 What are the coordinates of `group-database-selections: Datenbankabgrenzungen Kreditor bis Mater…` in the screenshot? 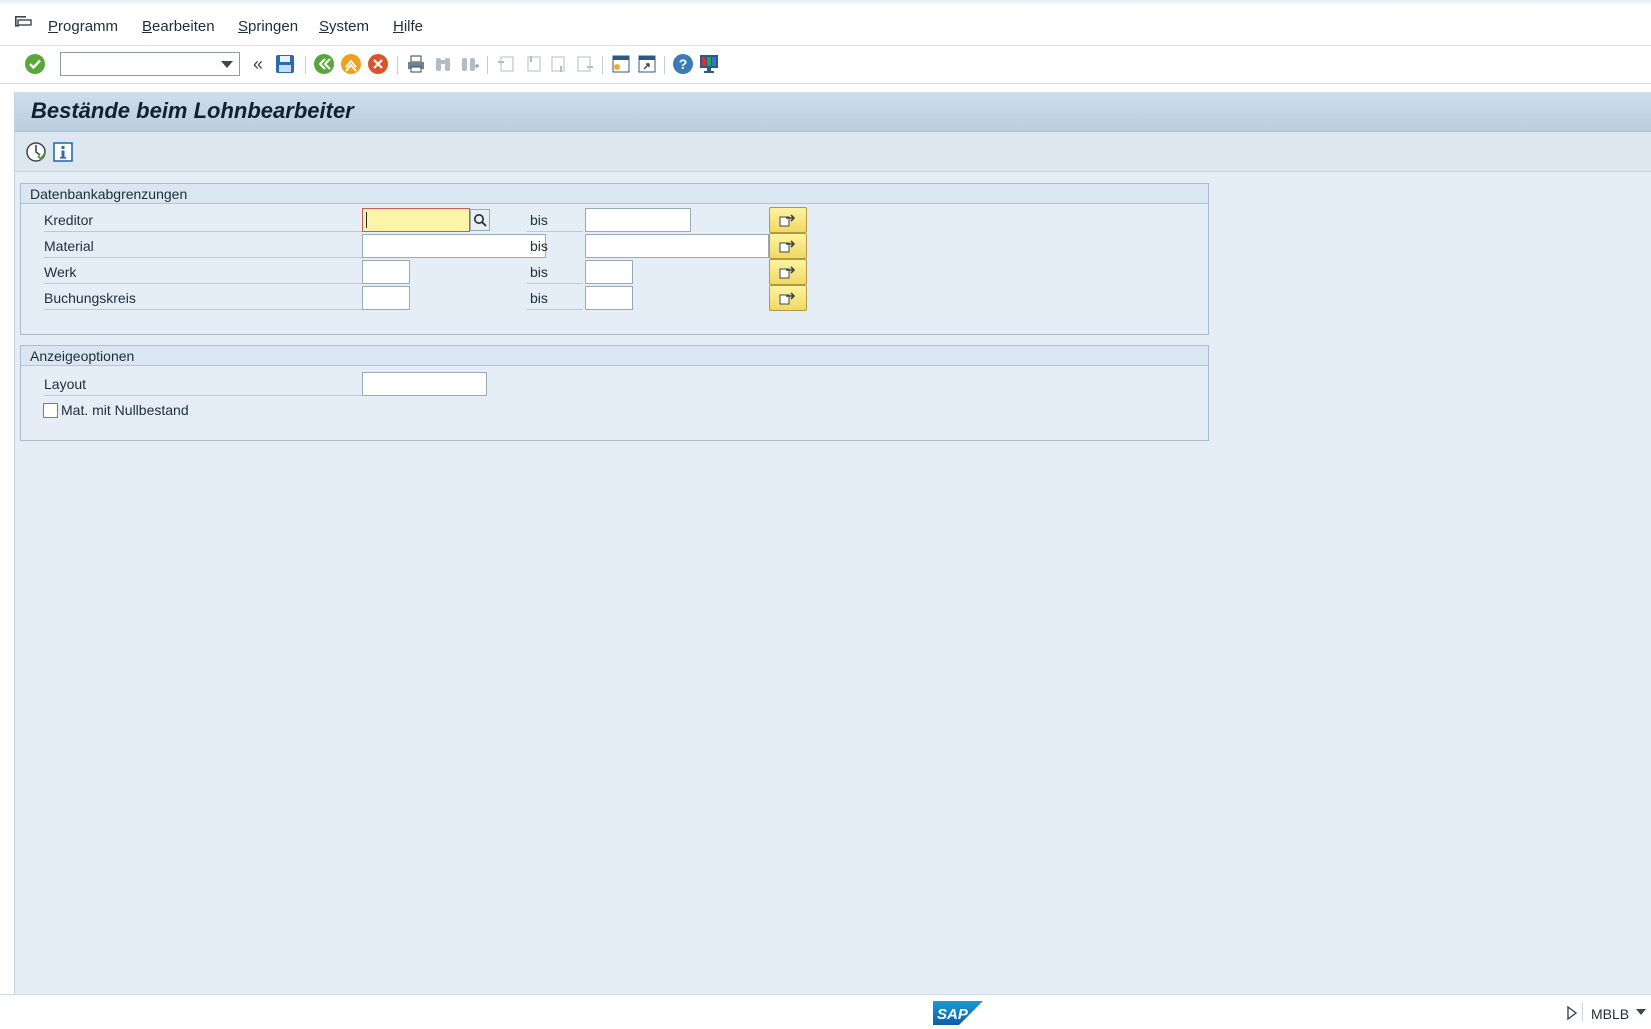 It's located at (614, 259).